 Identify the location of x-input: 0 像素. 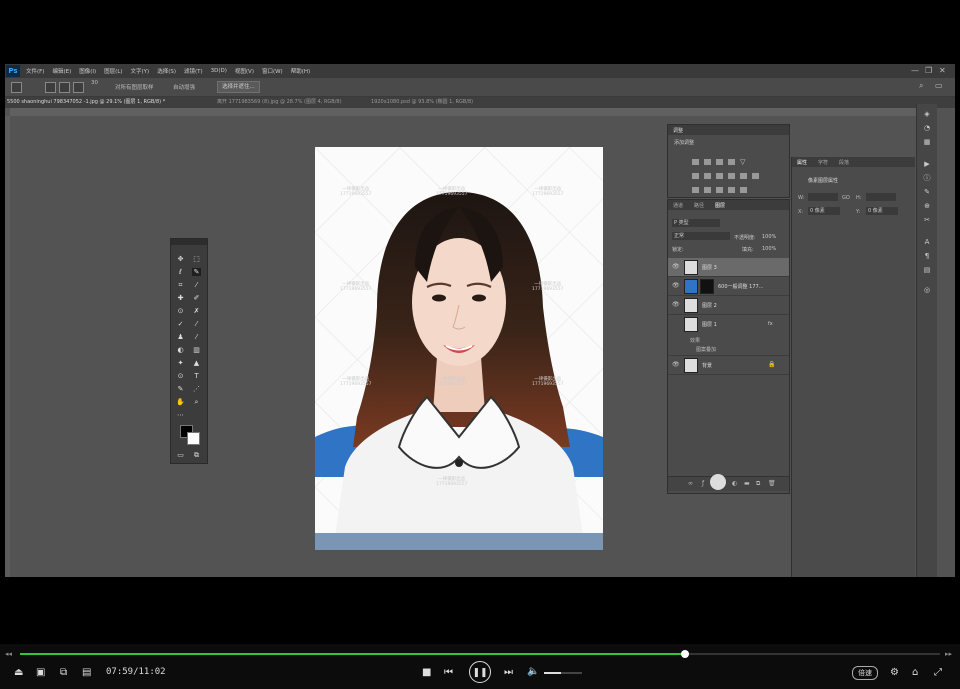
(824, 211).